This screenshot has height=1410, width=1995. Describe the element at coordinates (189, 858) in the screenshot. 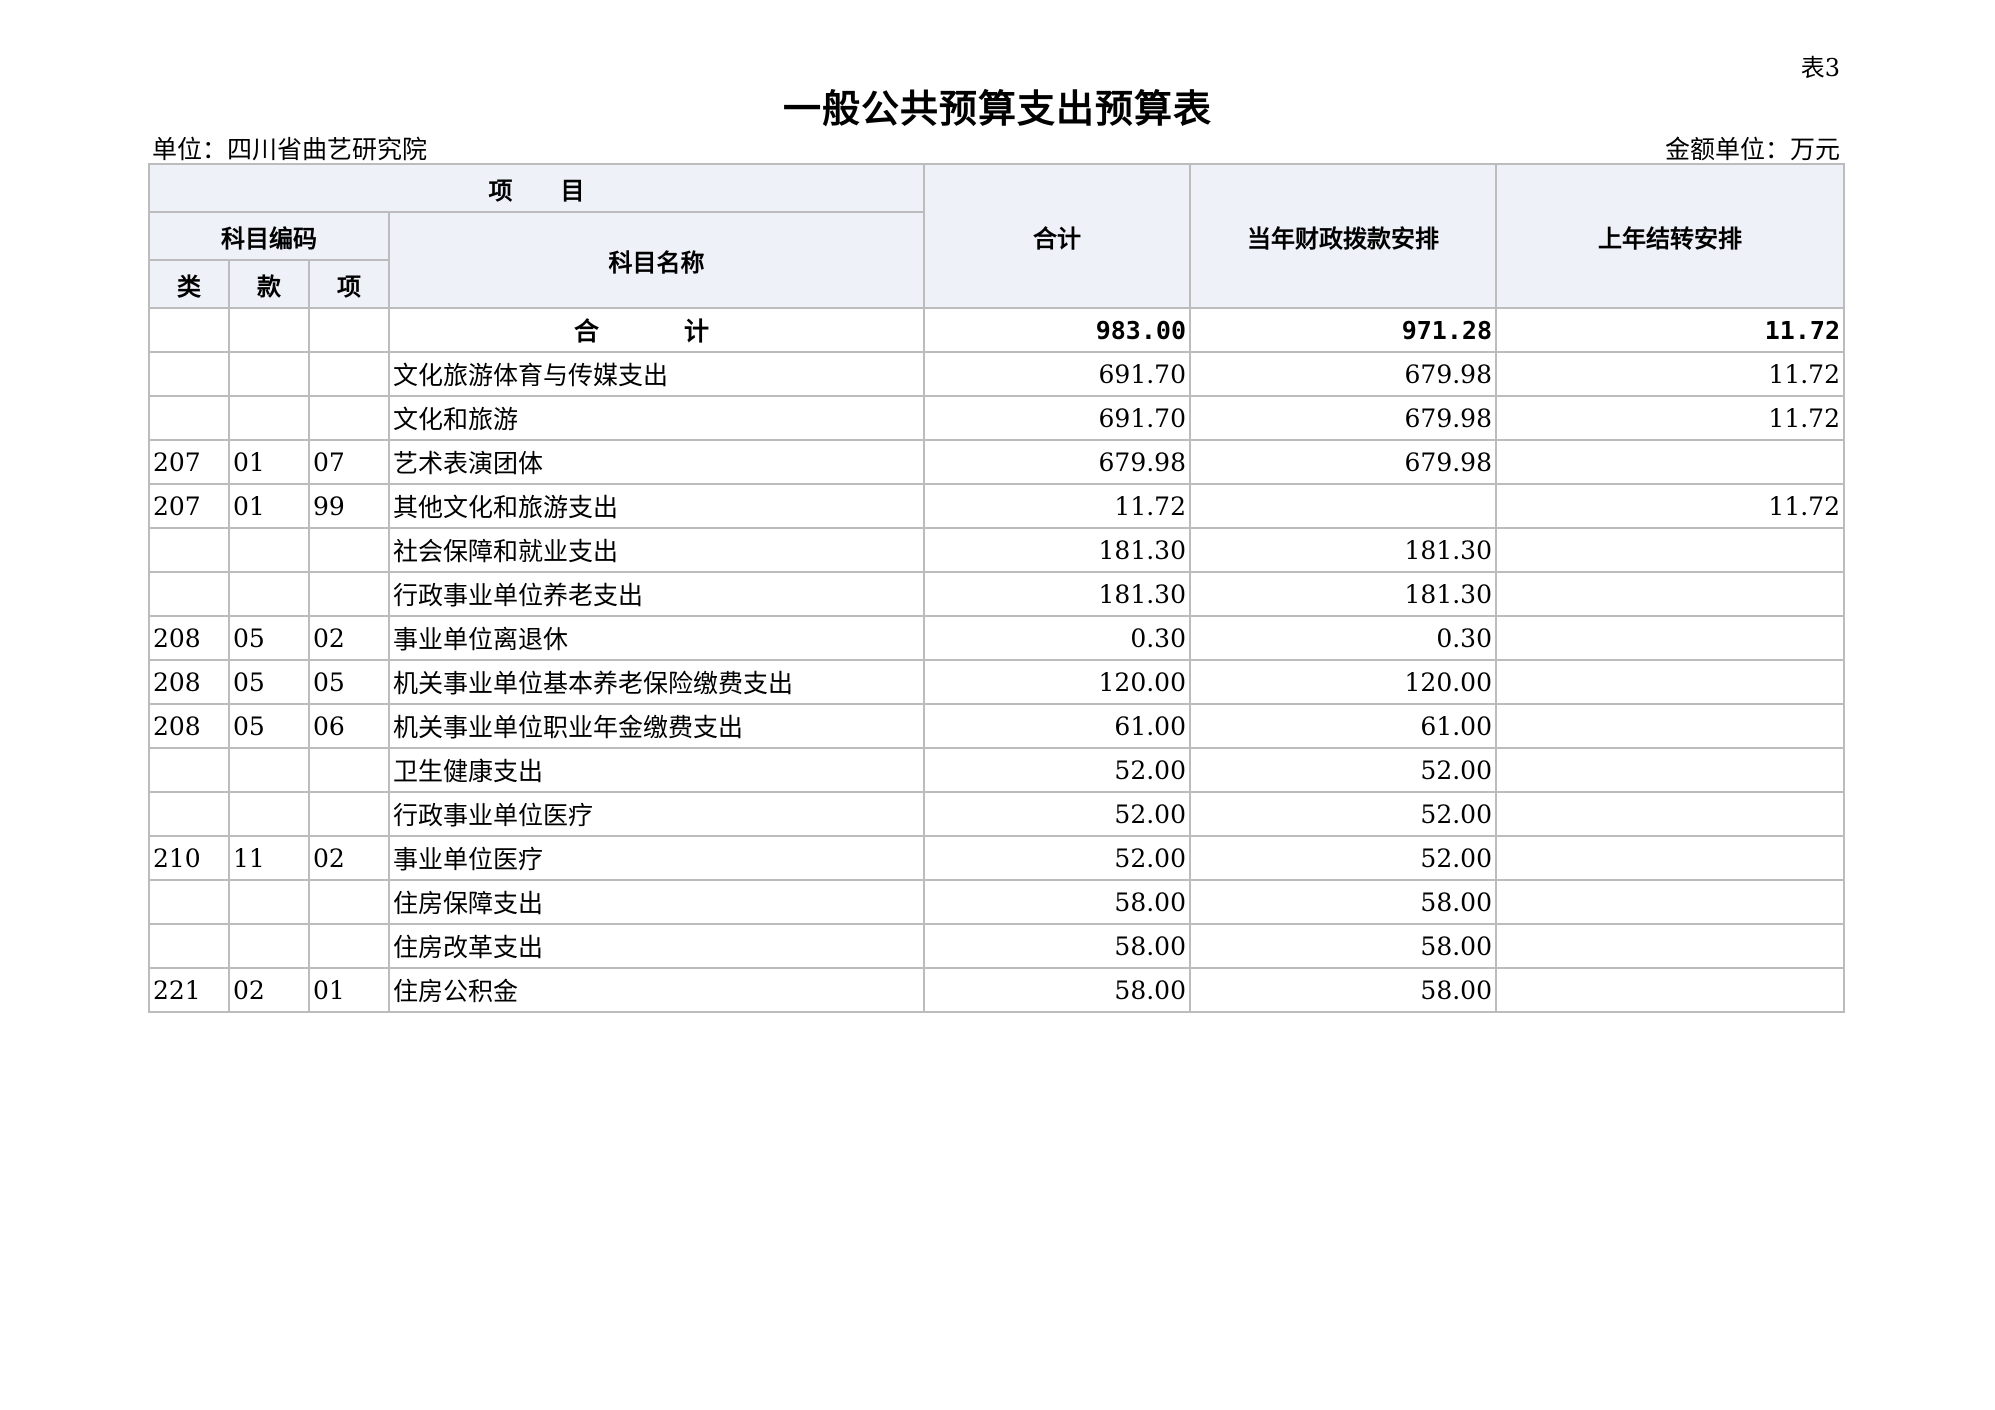

I see `code-class-cell: 210` at that location.